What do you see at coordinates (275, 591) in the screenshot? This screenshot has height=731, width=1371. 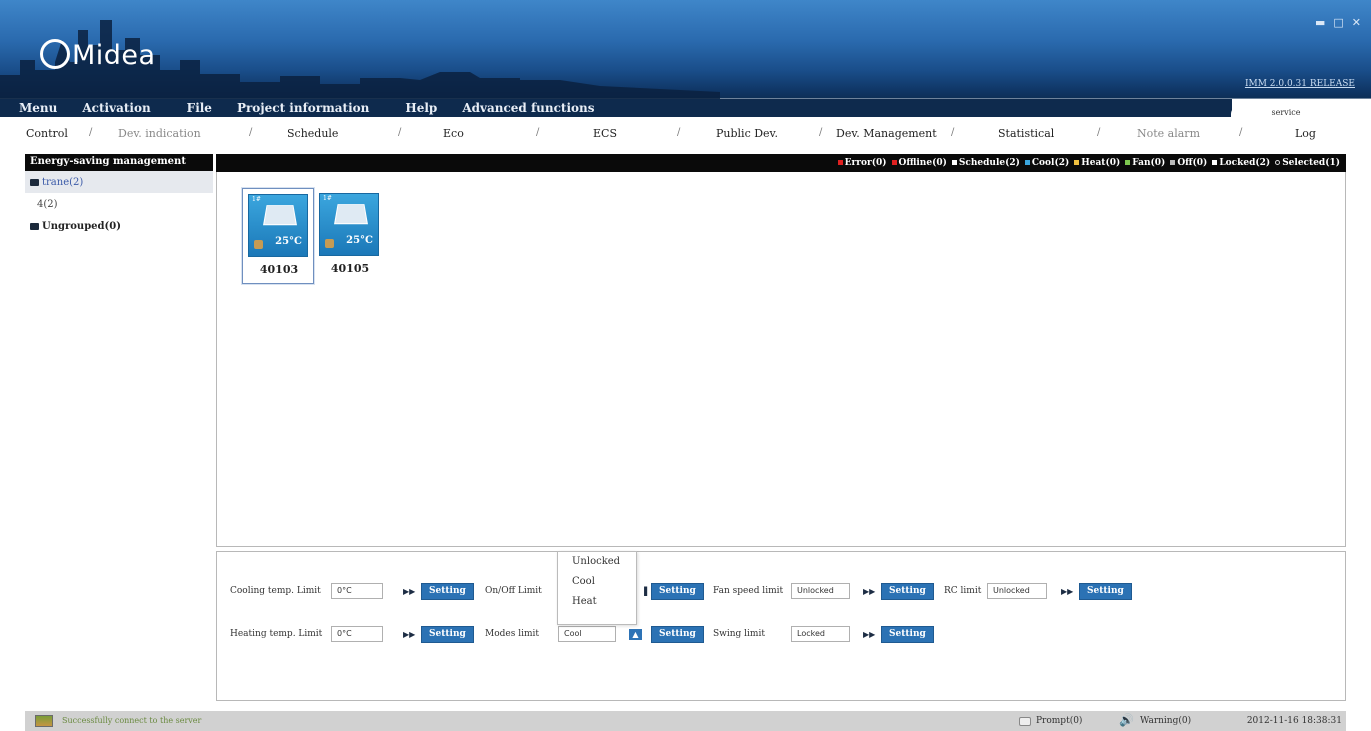 I see `cooling-limit-label: Cooling temp. Limit` at bounding box center [275, 591].